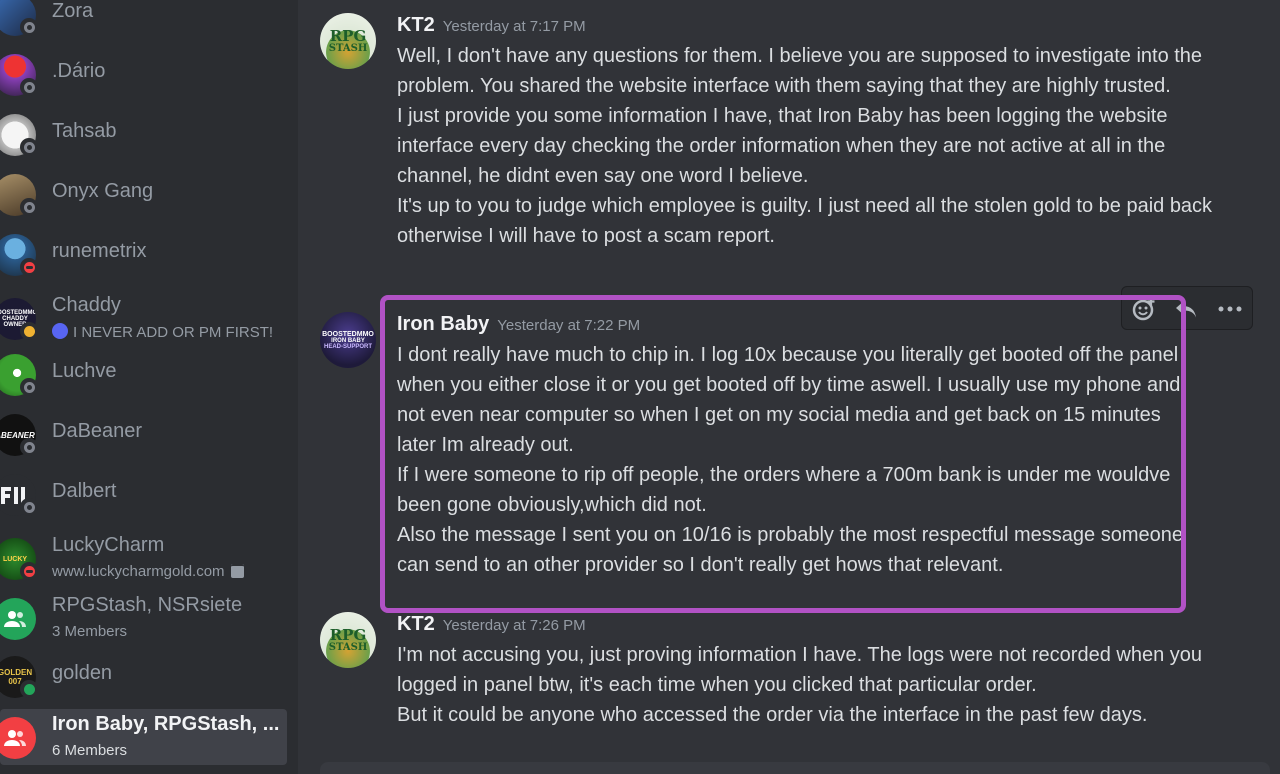 The image size is (1280, 774). Describe the element at coordinates (348, 340) in the screenshot. I see `author-avatar: BOOSTEDMMO IRON BABY HEAD-SUPPORT` at that location.